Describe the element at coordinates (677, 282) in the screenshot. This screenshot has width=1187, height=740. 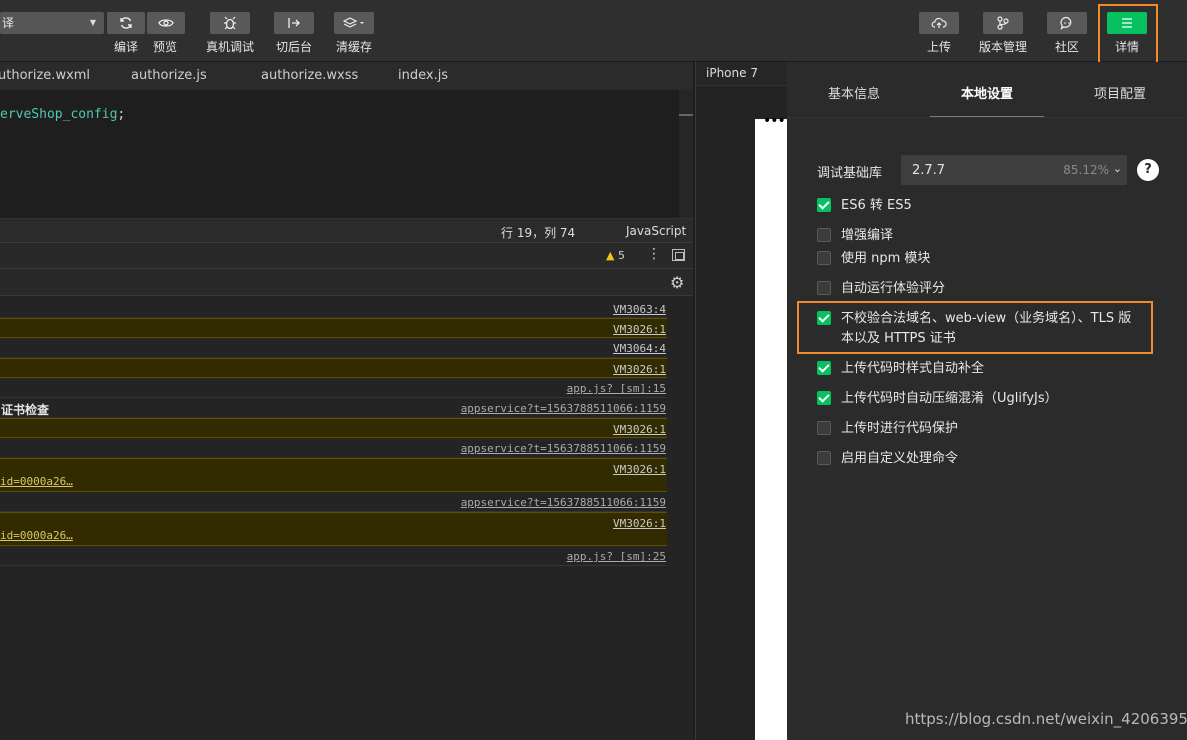
I see `gear-icon: ⚙` at that location.